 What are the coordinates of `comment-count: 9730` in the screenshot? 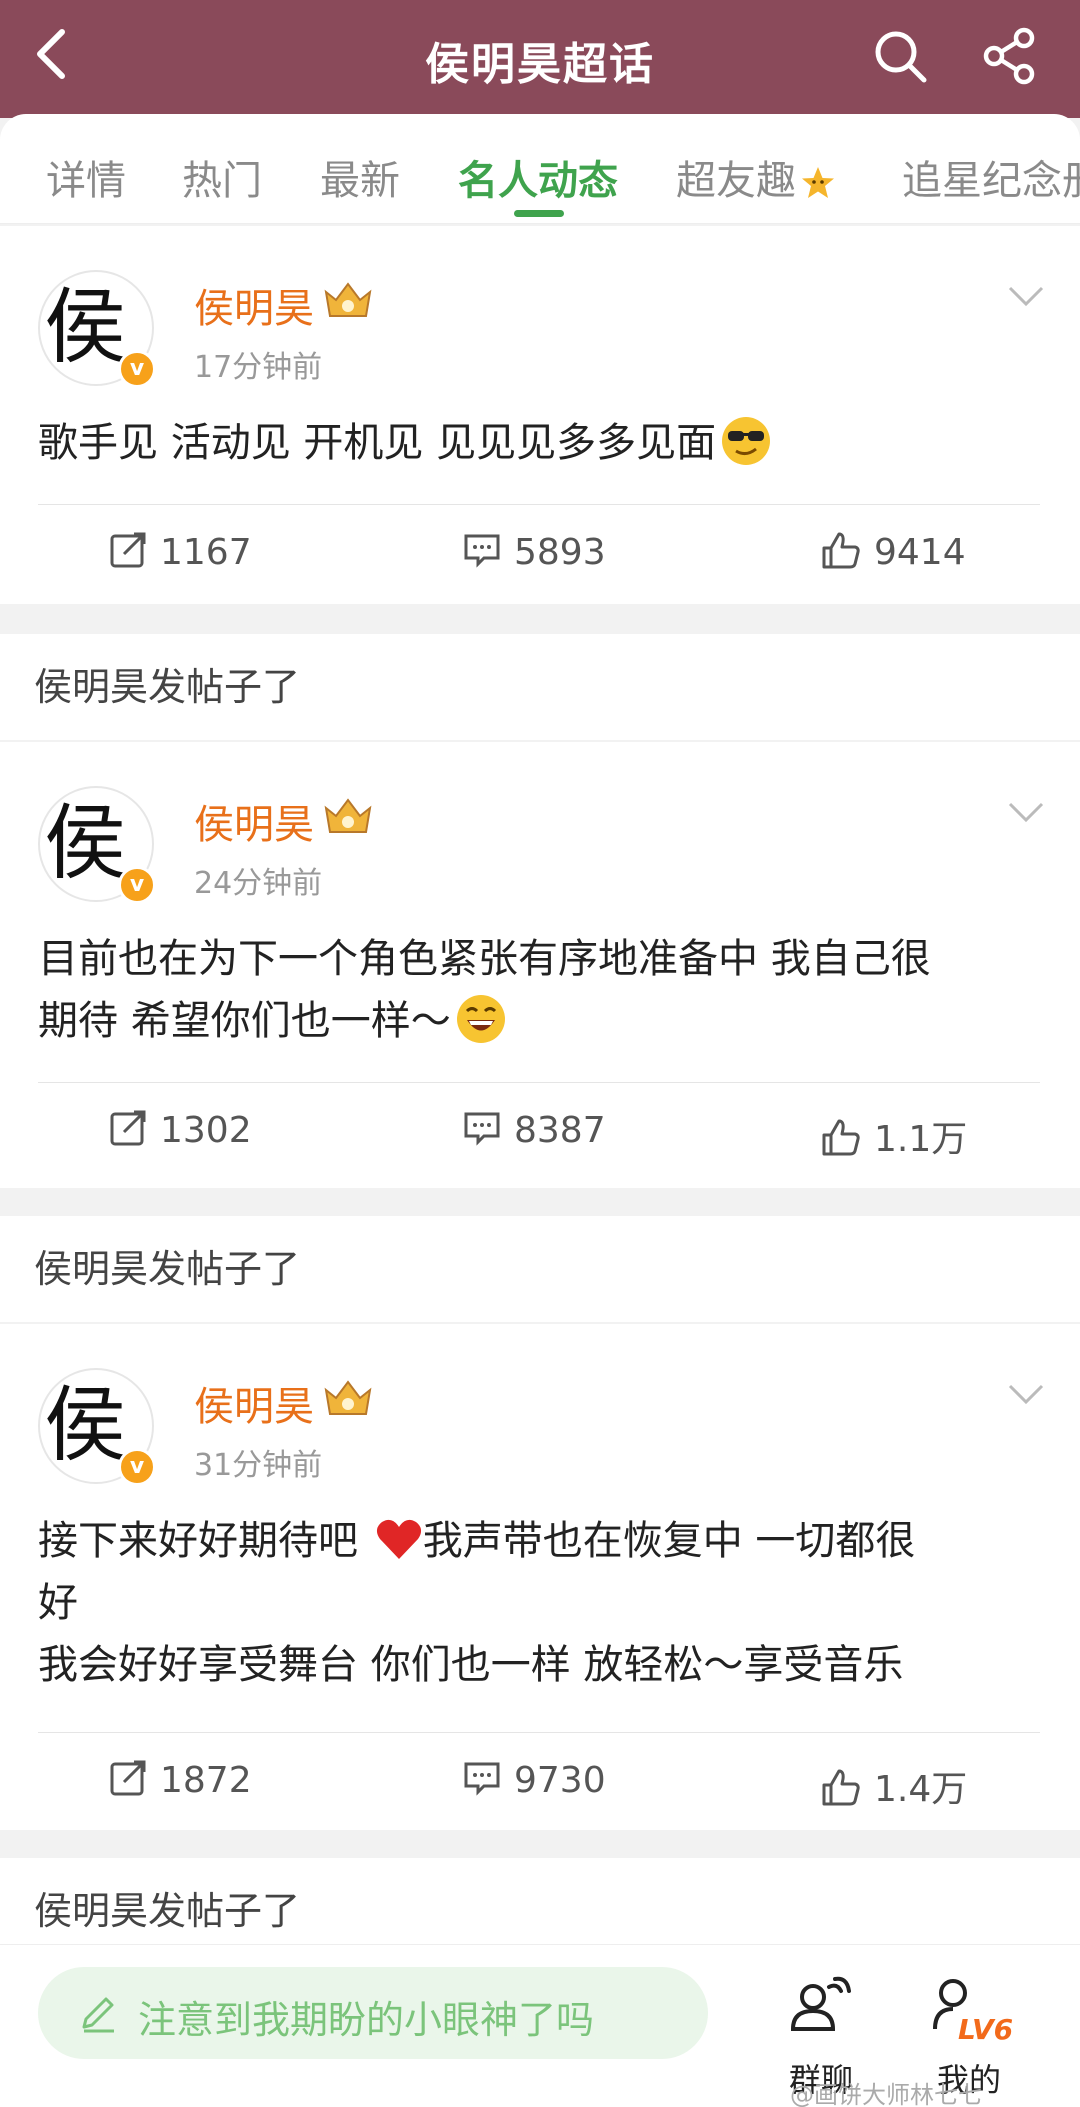 It's located at (560, 1780).